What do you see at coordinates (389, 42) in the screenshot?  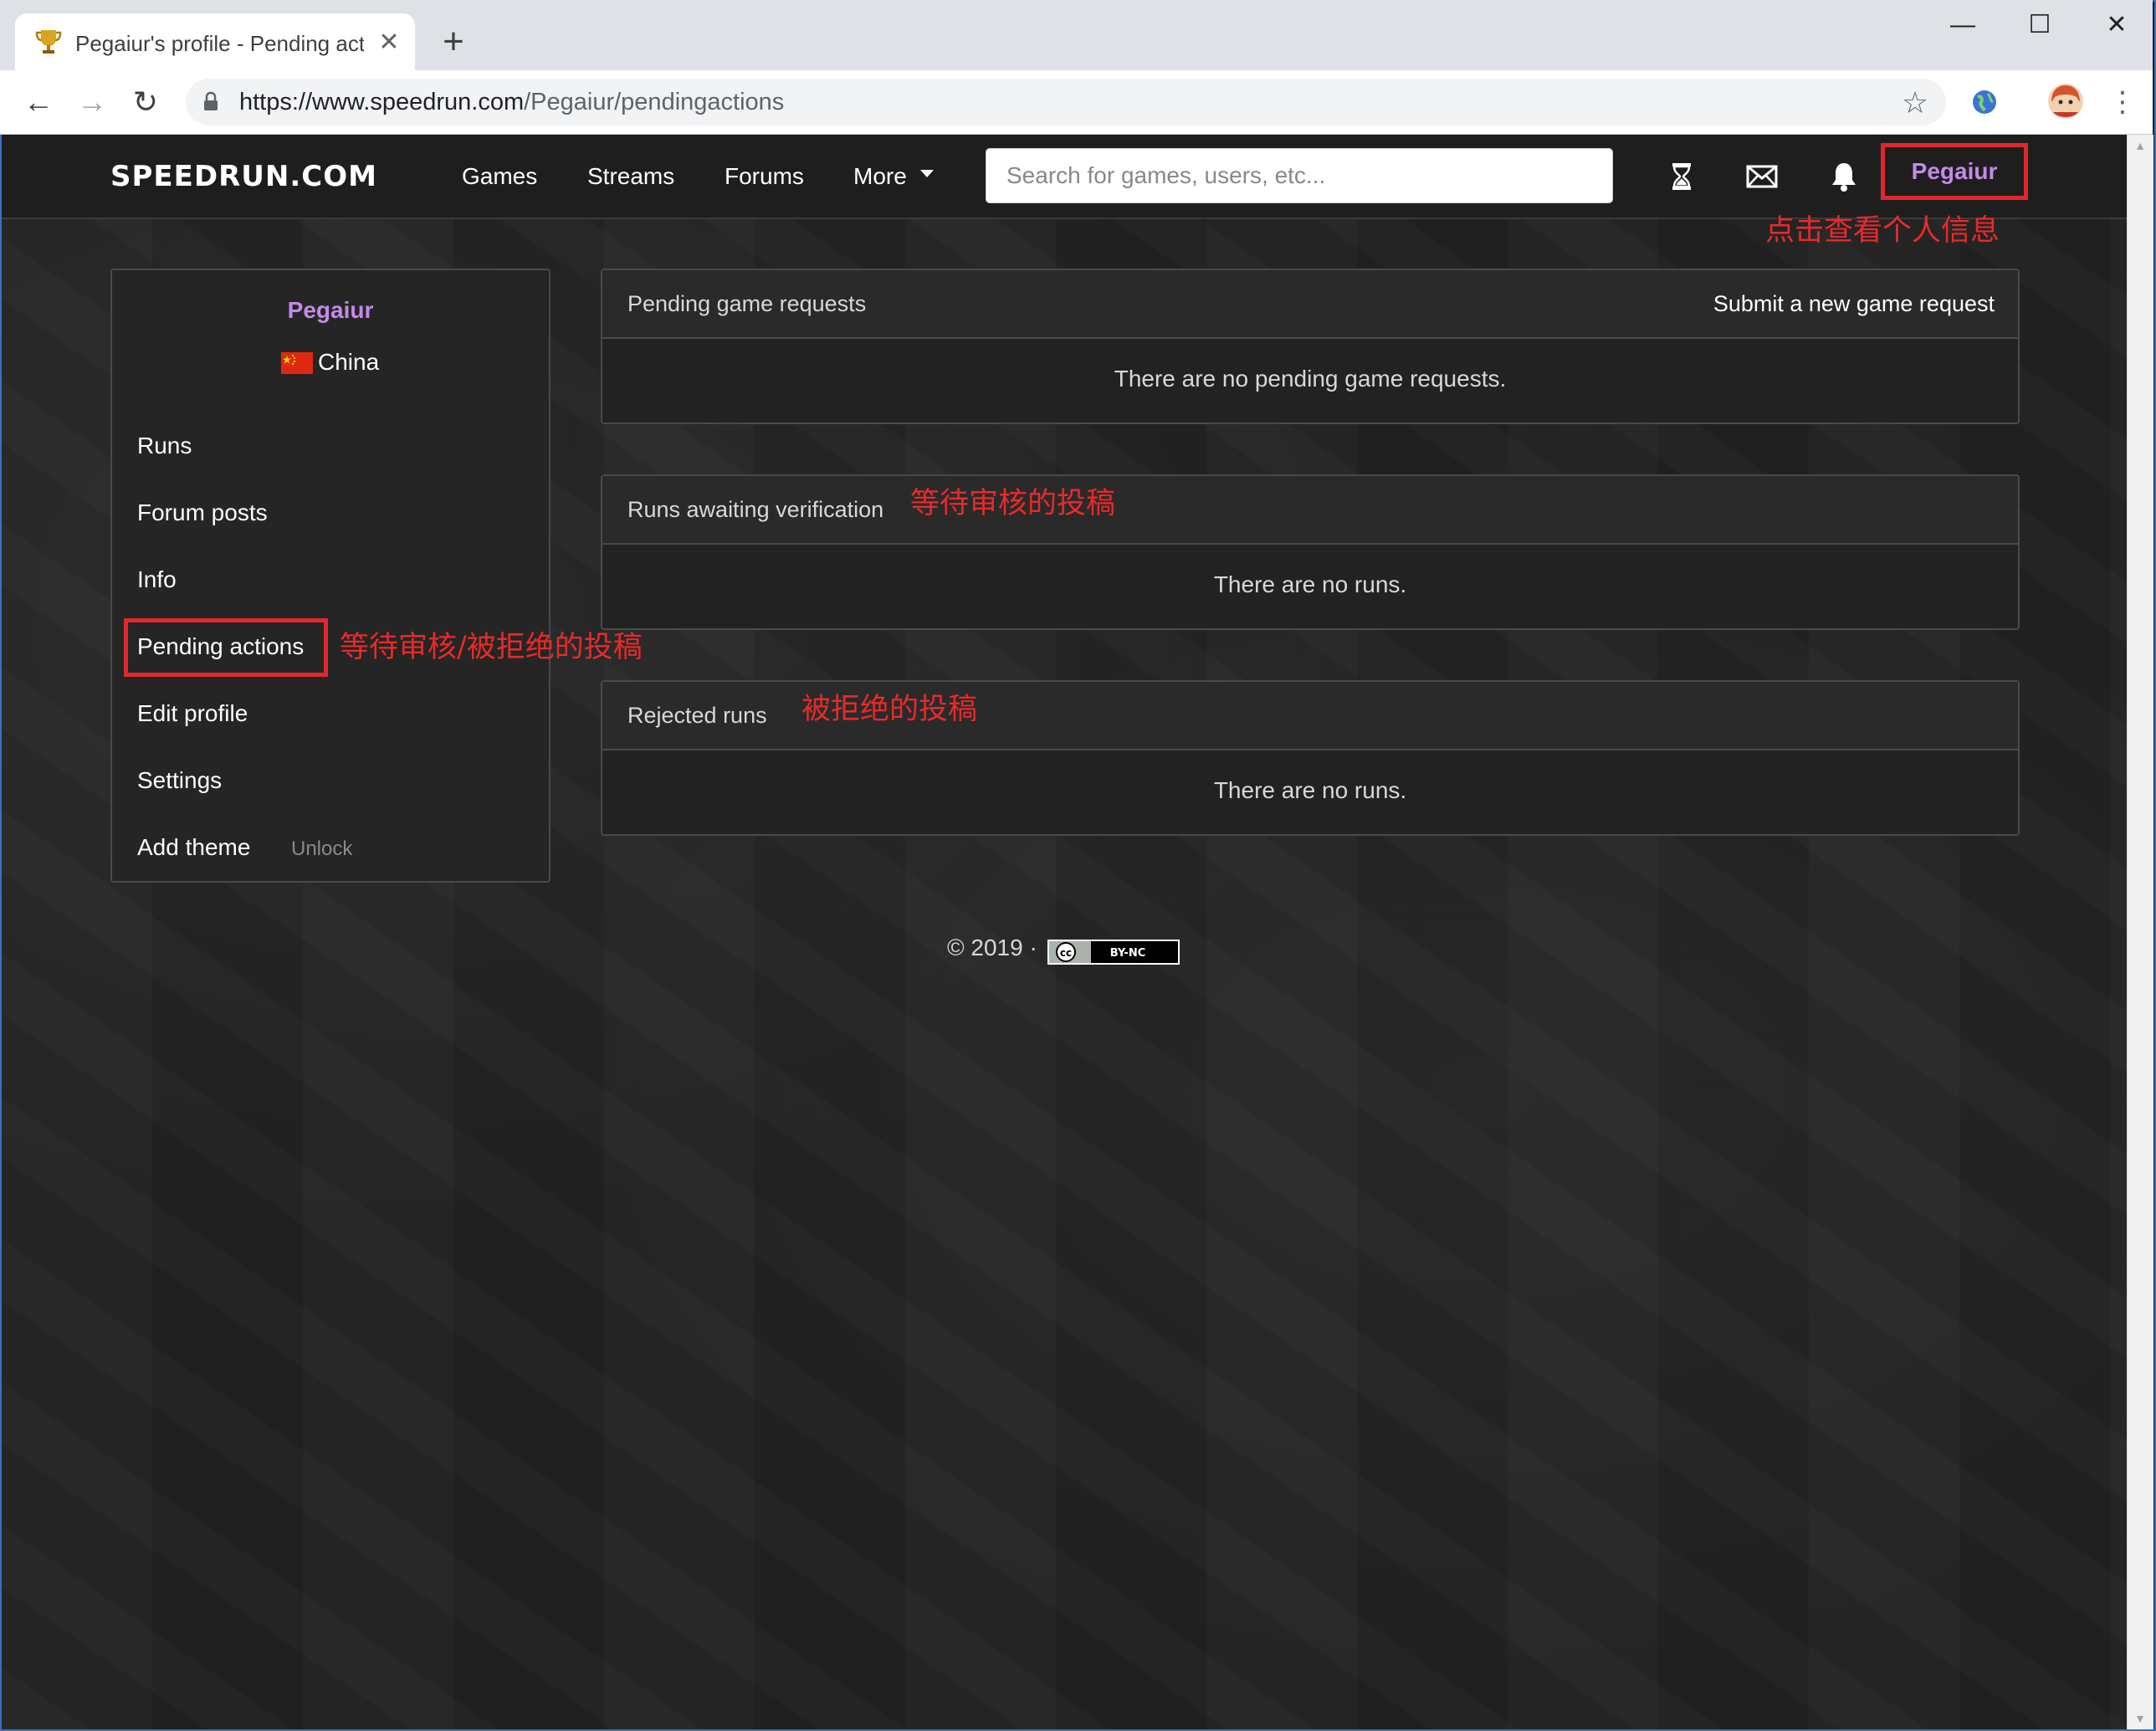 I see `tab-close-icon: ✕` at bounding box center [389, 42].